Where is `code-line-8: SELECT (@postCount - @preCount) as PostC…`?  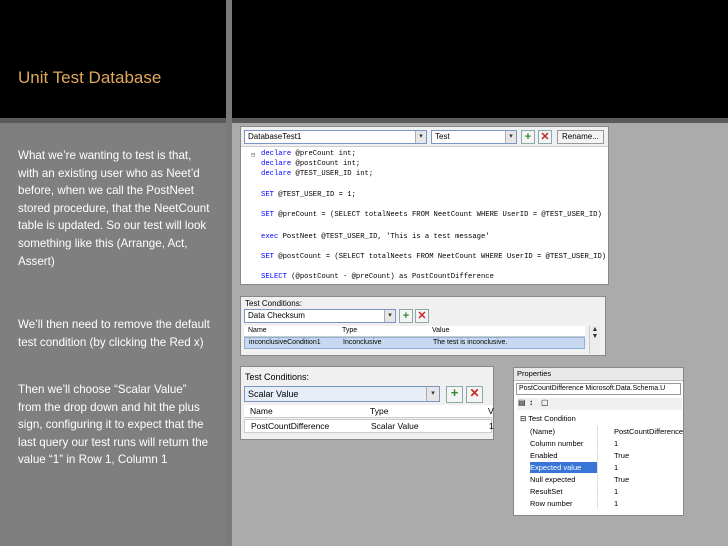 code-line-8: SELECT (@postCount - @preCount) as PostC… is located at coordinates (377, 277).